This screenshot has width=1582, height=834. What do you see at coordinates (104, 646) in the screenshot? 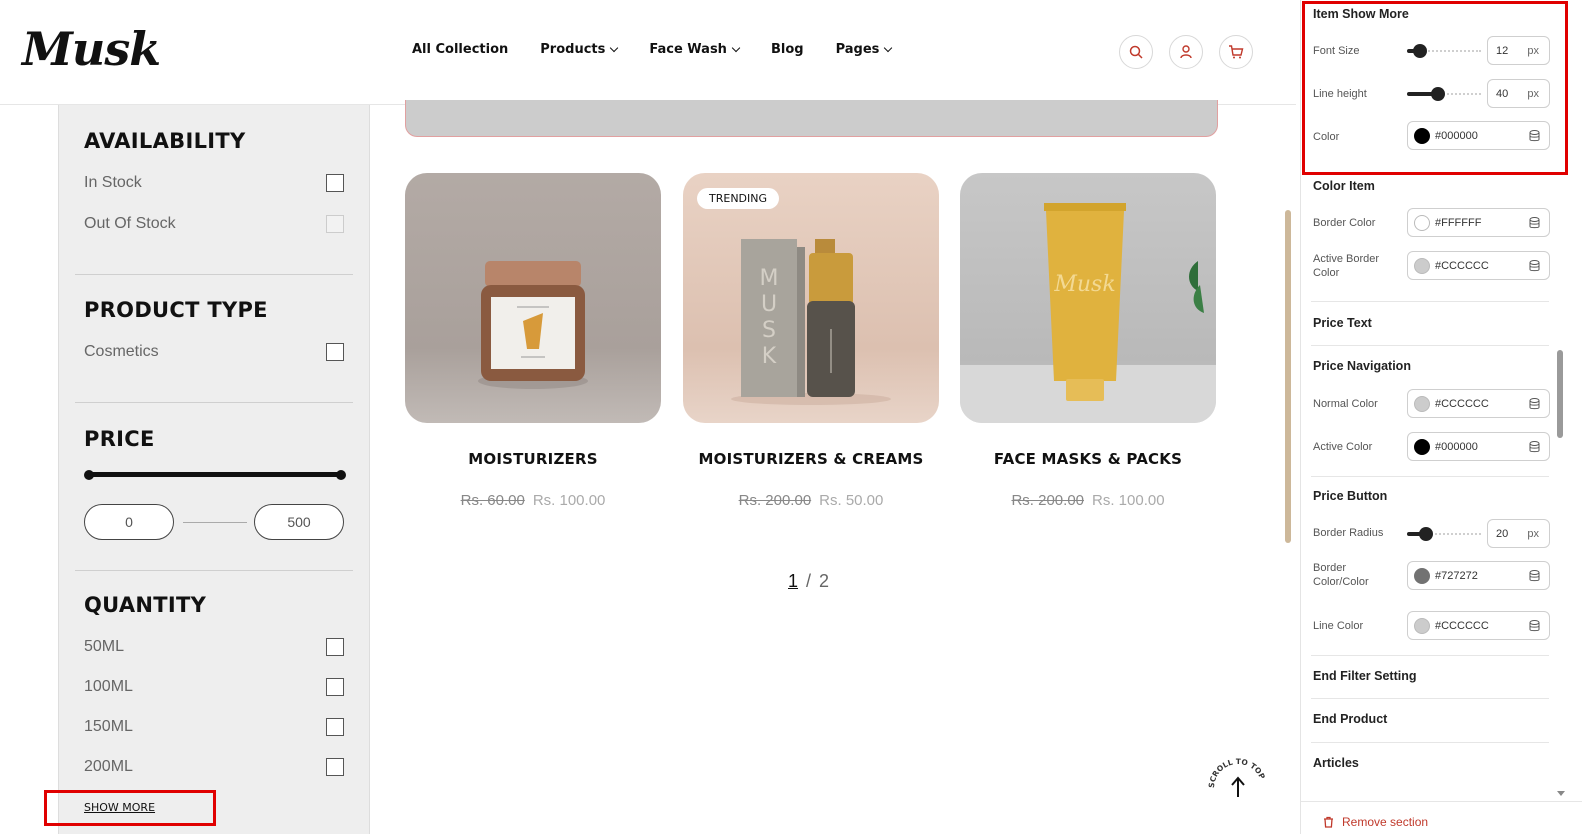
I see `filter-option-label: 50ML` at bounding box center [104, 646].